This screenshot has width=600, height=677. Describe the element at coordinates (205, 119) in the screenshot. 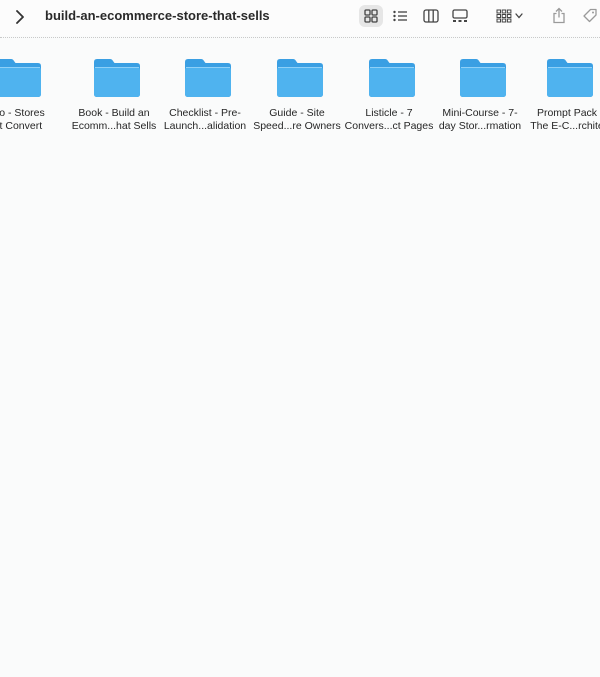

I see `folder-label: Checklist - Pre- Launch...alidation` at that location.